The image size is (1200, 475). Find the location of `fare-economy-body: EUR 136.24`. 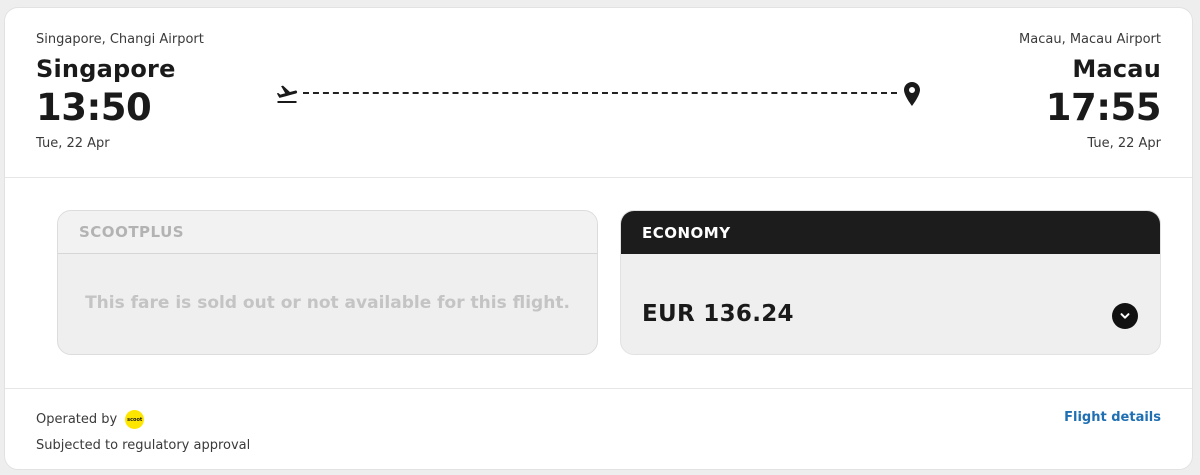

fare-economy-body: EUR 136.24 is located at coordinates (890, 304).